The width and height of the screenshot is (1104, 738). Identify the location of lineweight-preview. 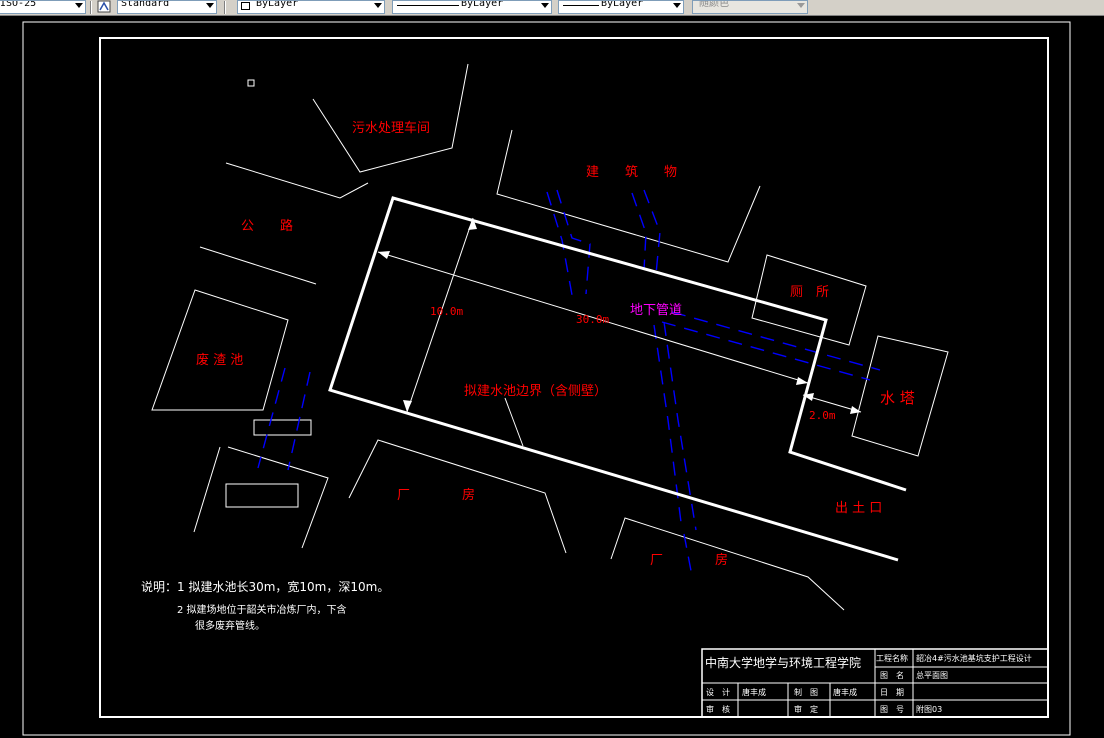
(581, 5).